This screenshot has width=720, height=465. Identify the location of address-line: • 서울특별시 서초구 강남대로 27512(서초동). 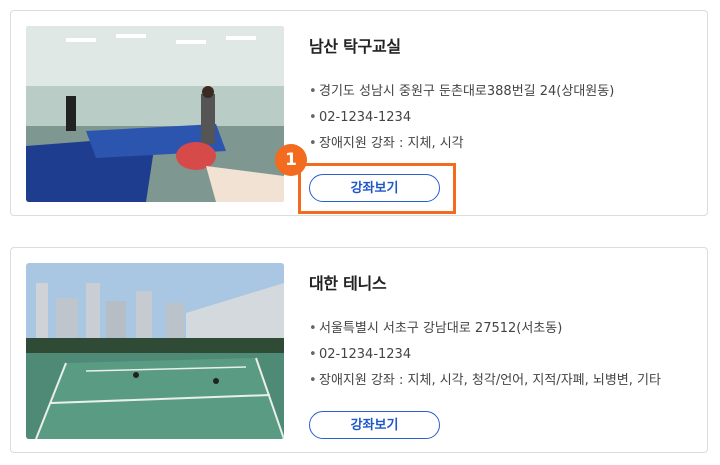
(436, 328).